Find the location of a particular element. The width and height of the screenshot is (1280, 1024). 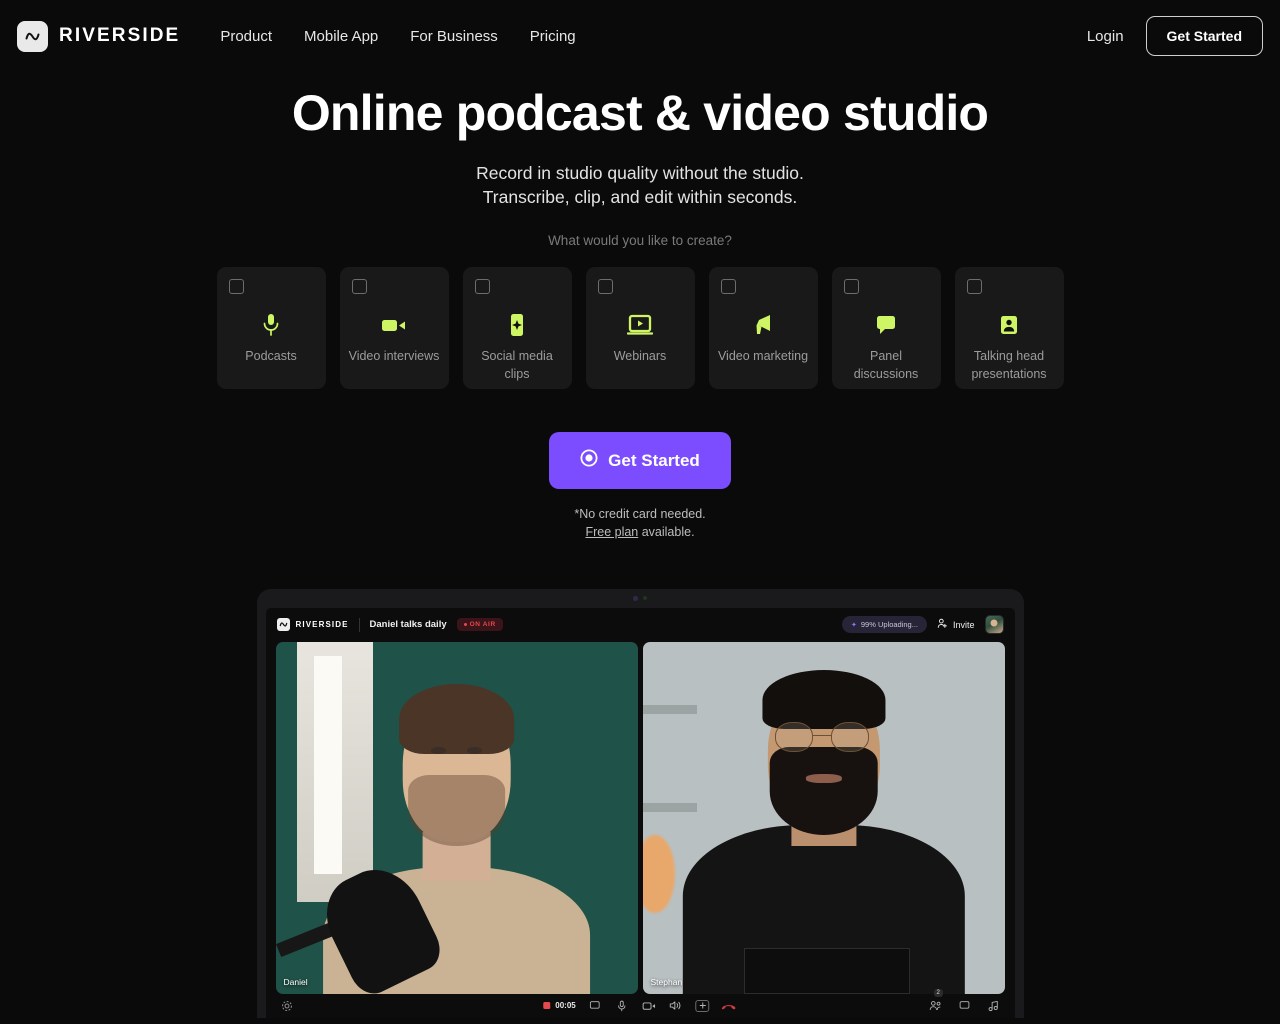

add-media-icon is located at coordinates (702, 1005).